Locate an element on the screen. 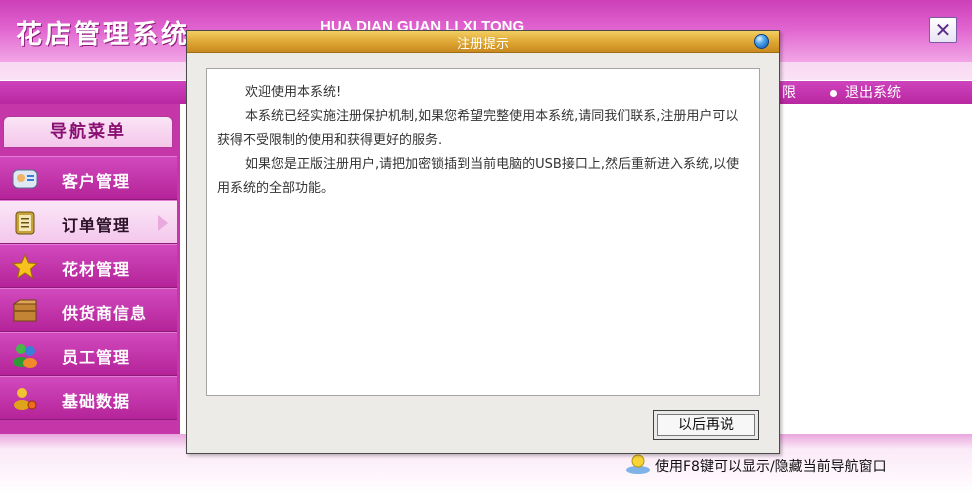 This screenshot has height=494, width=972. close-button: ✕ is located at coordinates (943, 30).